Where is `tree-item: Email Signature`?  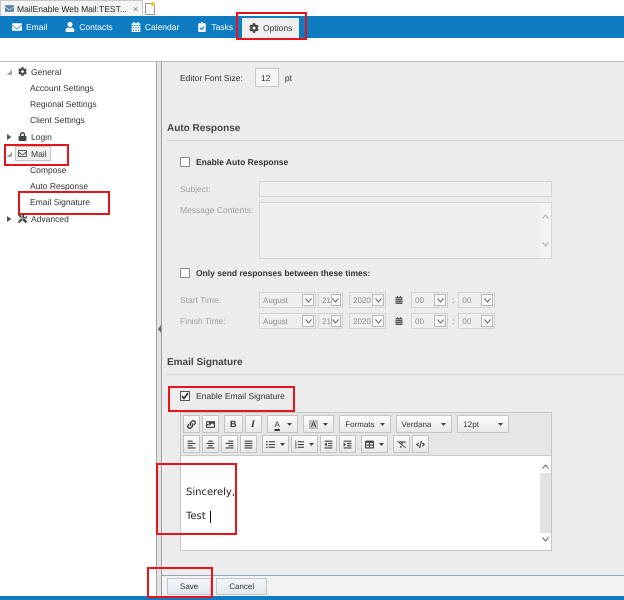
tree-item: Email Signature is located at coordinates (60, 202).